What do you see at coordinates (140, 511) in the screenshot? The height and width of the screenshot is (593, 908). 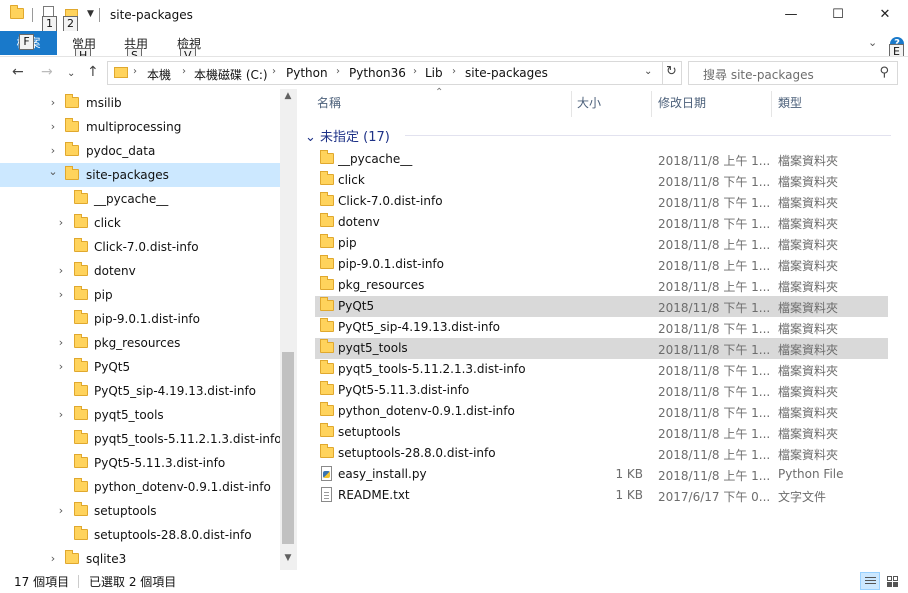 I see `tree-item: › setuptools` at bounding box center [140, 511].